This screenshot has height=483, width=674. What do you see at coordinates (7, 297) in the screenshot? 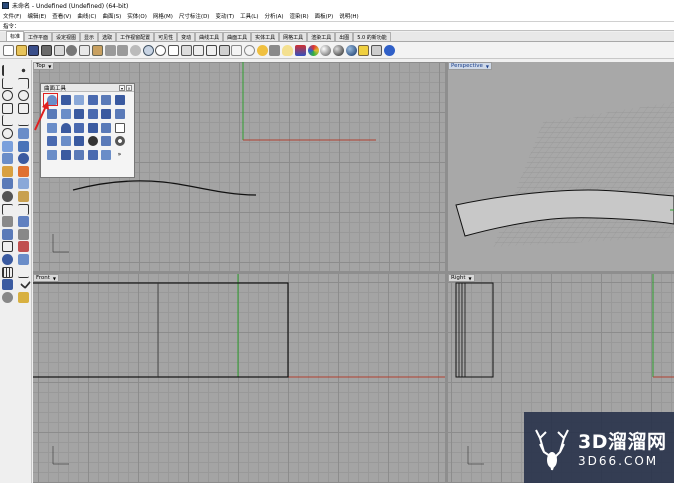
I see `render-tool-icon` at bounding box center [7, 297].